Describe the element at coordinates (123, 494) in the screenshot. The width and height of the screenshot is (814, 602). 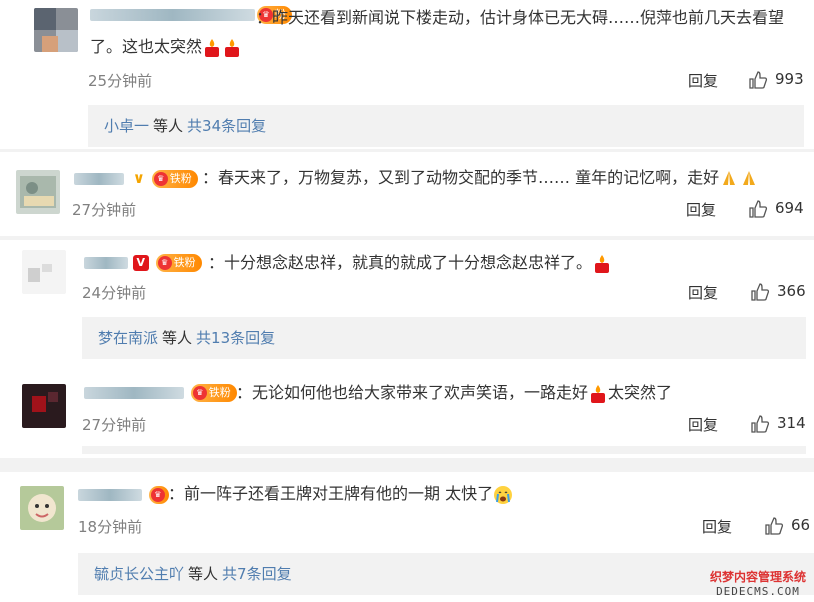
I see `username: ♛` at that location.